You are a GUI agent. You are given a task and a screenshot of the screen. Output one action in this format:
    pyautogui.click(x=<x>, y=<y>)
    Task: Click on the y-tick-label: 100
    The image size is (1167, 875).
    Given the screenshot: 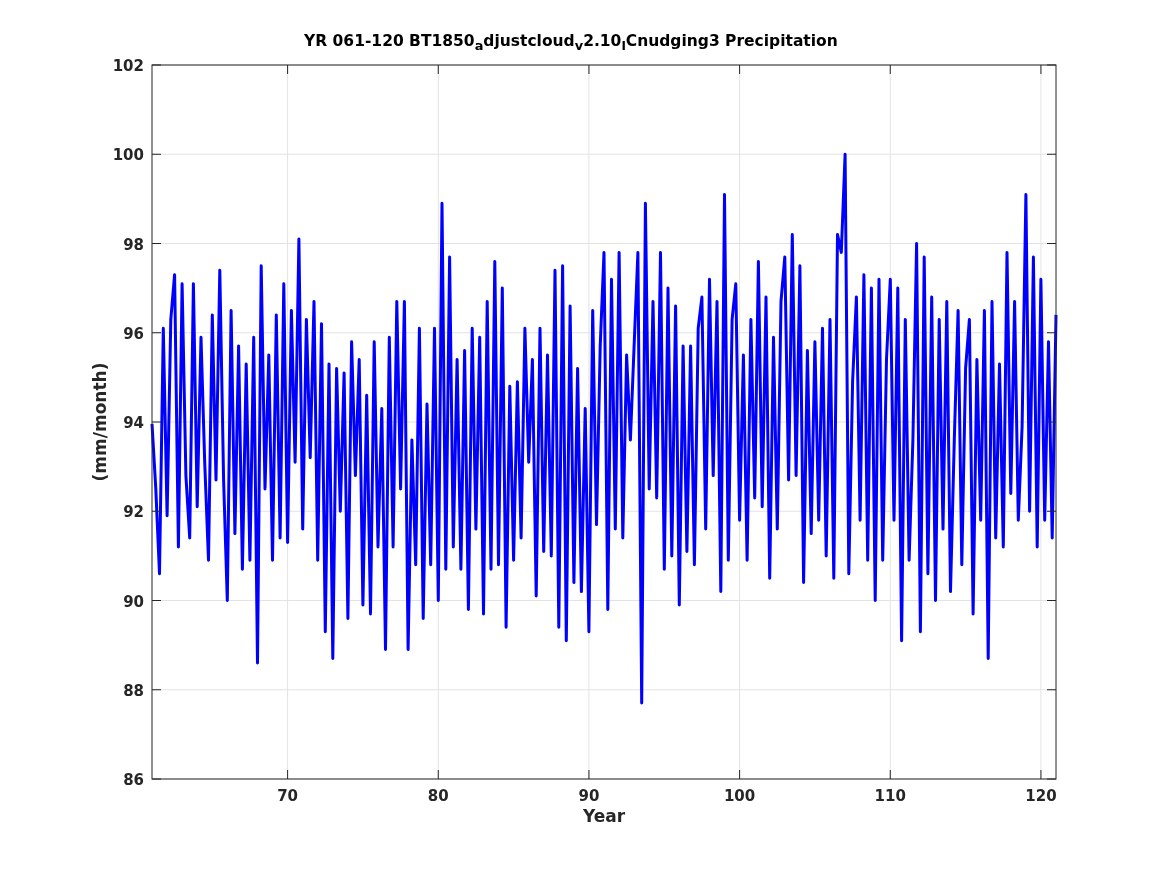 What is the action you would take?
    pyautogui.click(x=128, y=155)
    